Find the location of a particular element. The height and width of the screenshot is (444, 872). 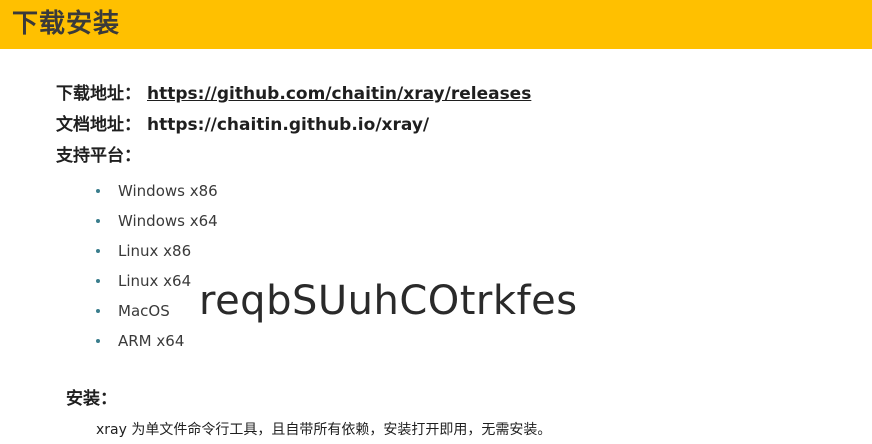

platform-label: MacOS is located at coordinates (144, 311).